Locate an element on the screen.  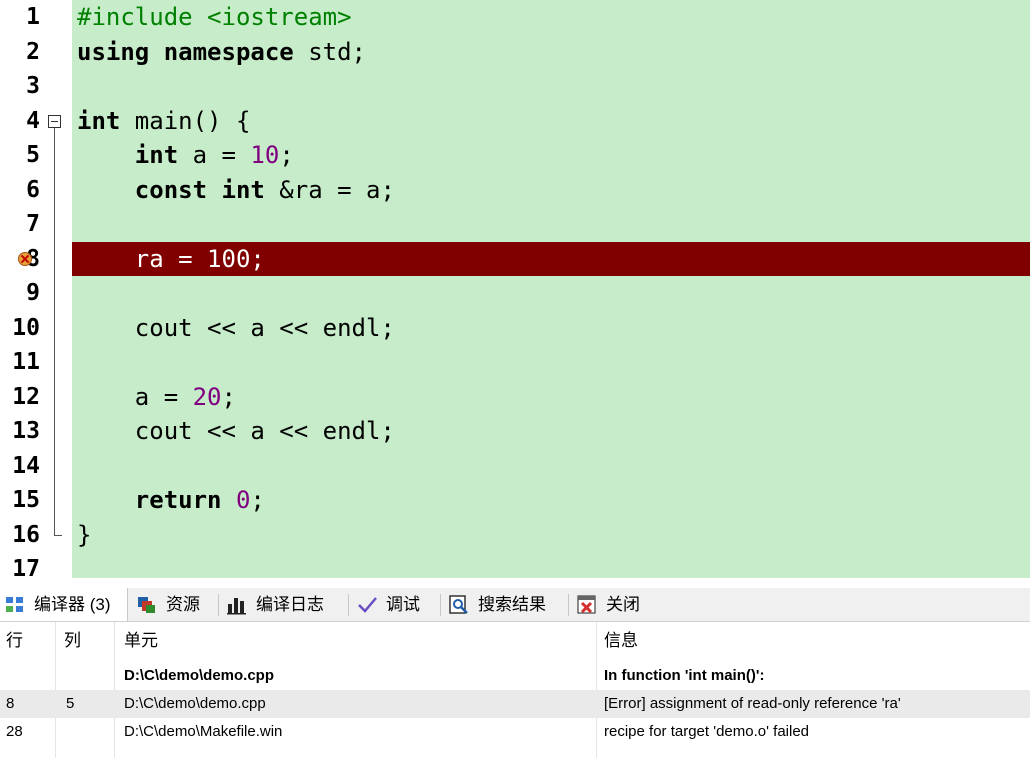
line-number: 2 is located at coordinates (20, 52).